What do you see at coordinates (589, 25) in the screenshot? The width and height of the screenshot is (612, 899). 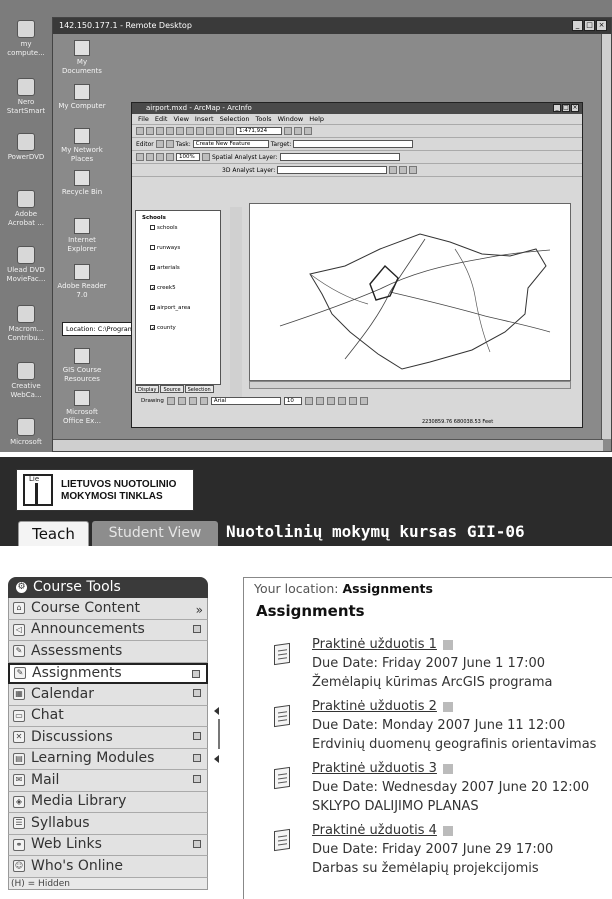 I see `maximize-button: □` at bounding box center [589, 25].